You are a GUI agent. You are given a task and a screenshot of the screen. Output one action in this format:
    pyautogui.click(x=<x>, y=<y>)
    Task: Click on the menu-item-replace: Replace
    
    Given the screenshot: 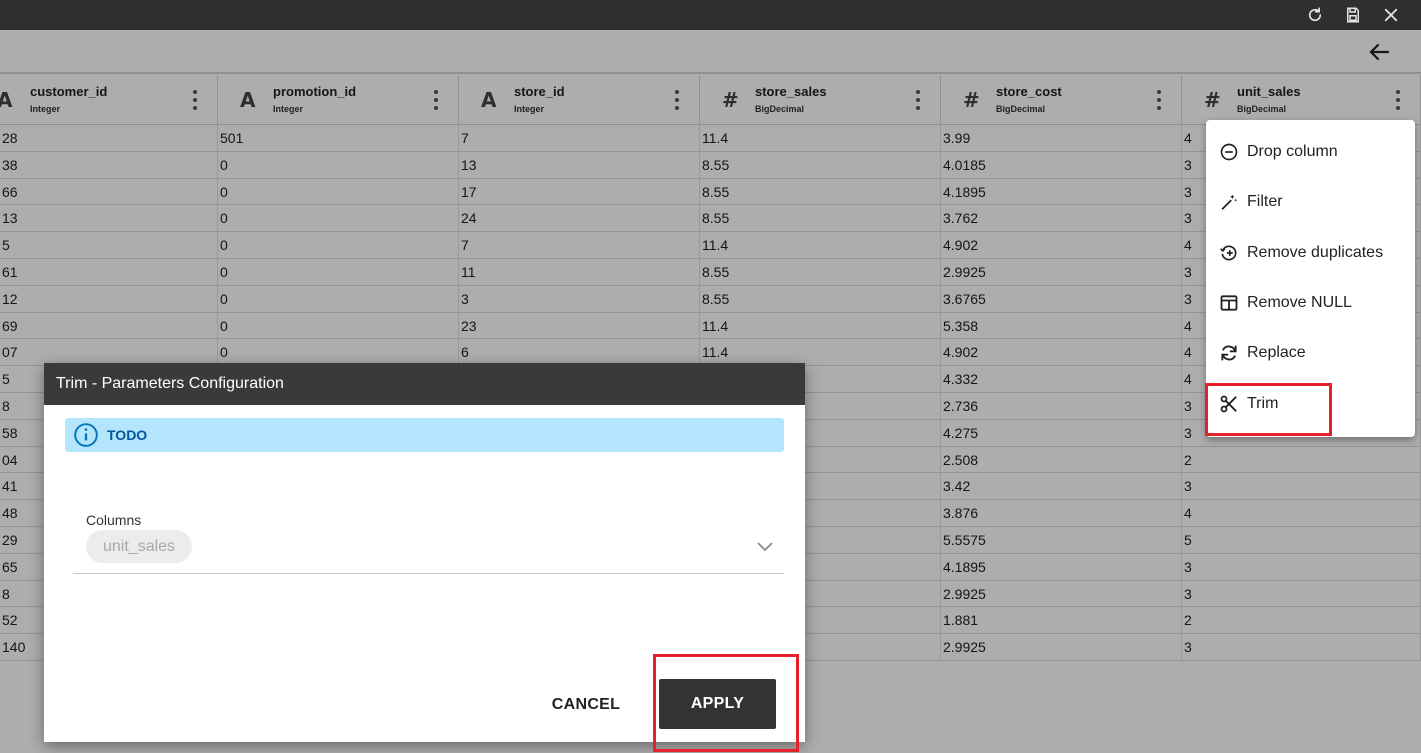 What is the action you would take?
    pyautogui.click(x=1310, y=353)
    